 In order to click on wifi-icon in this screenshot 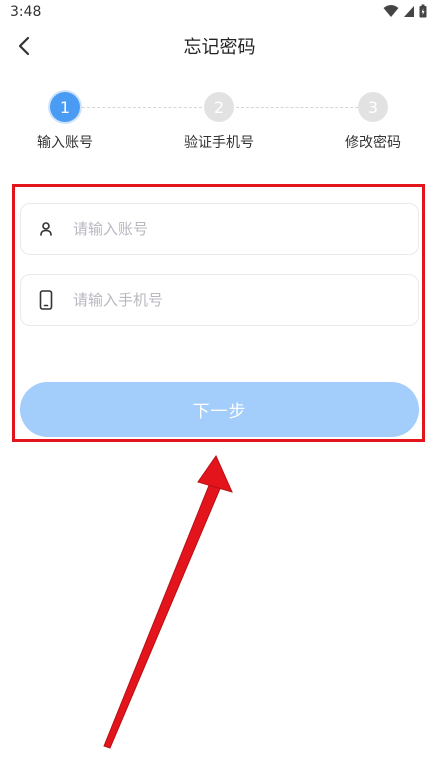, I will do `click(391, 11)`.